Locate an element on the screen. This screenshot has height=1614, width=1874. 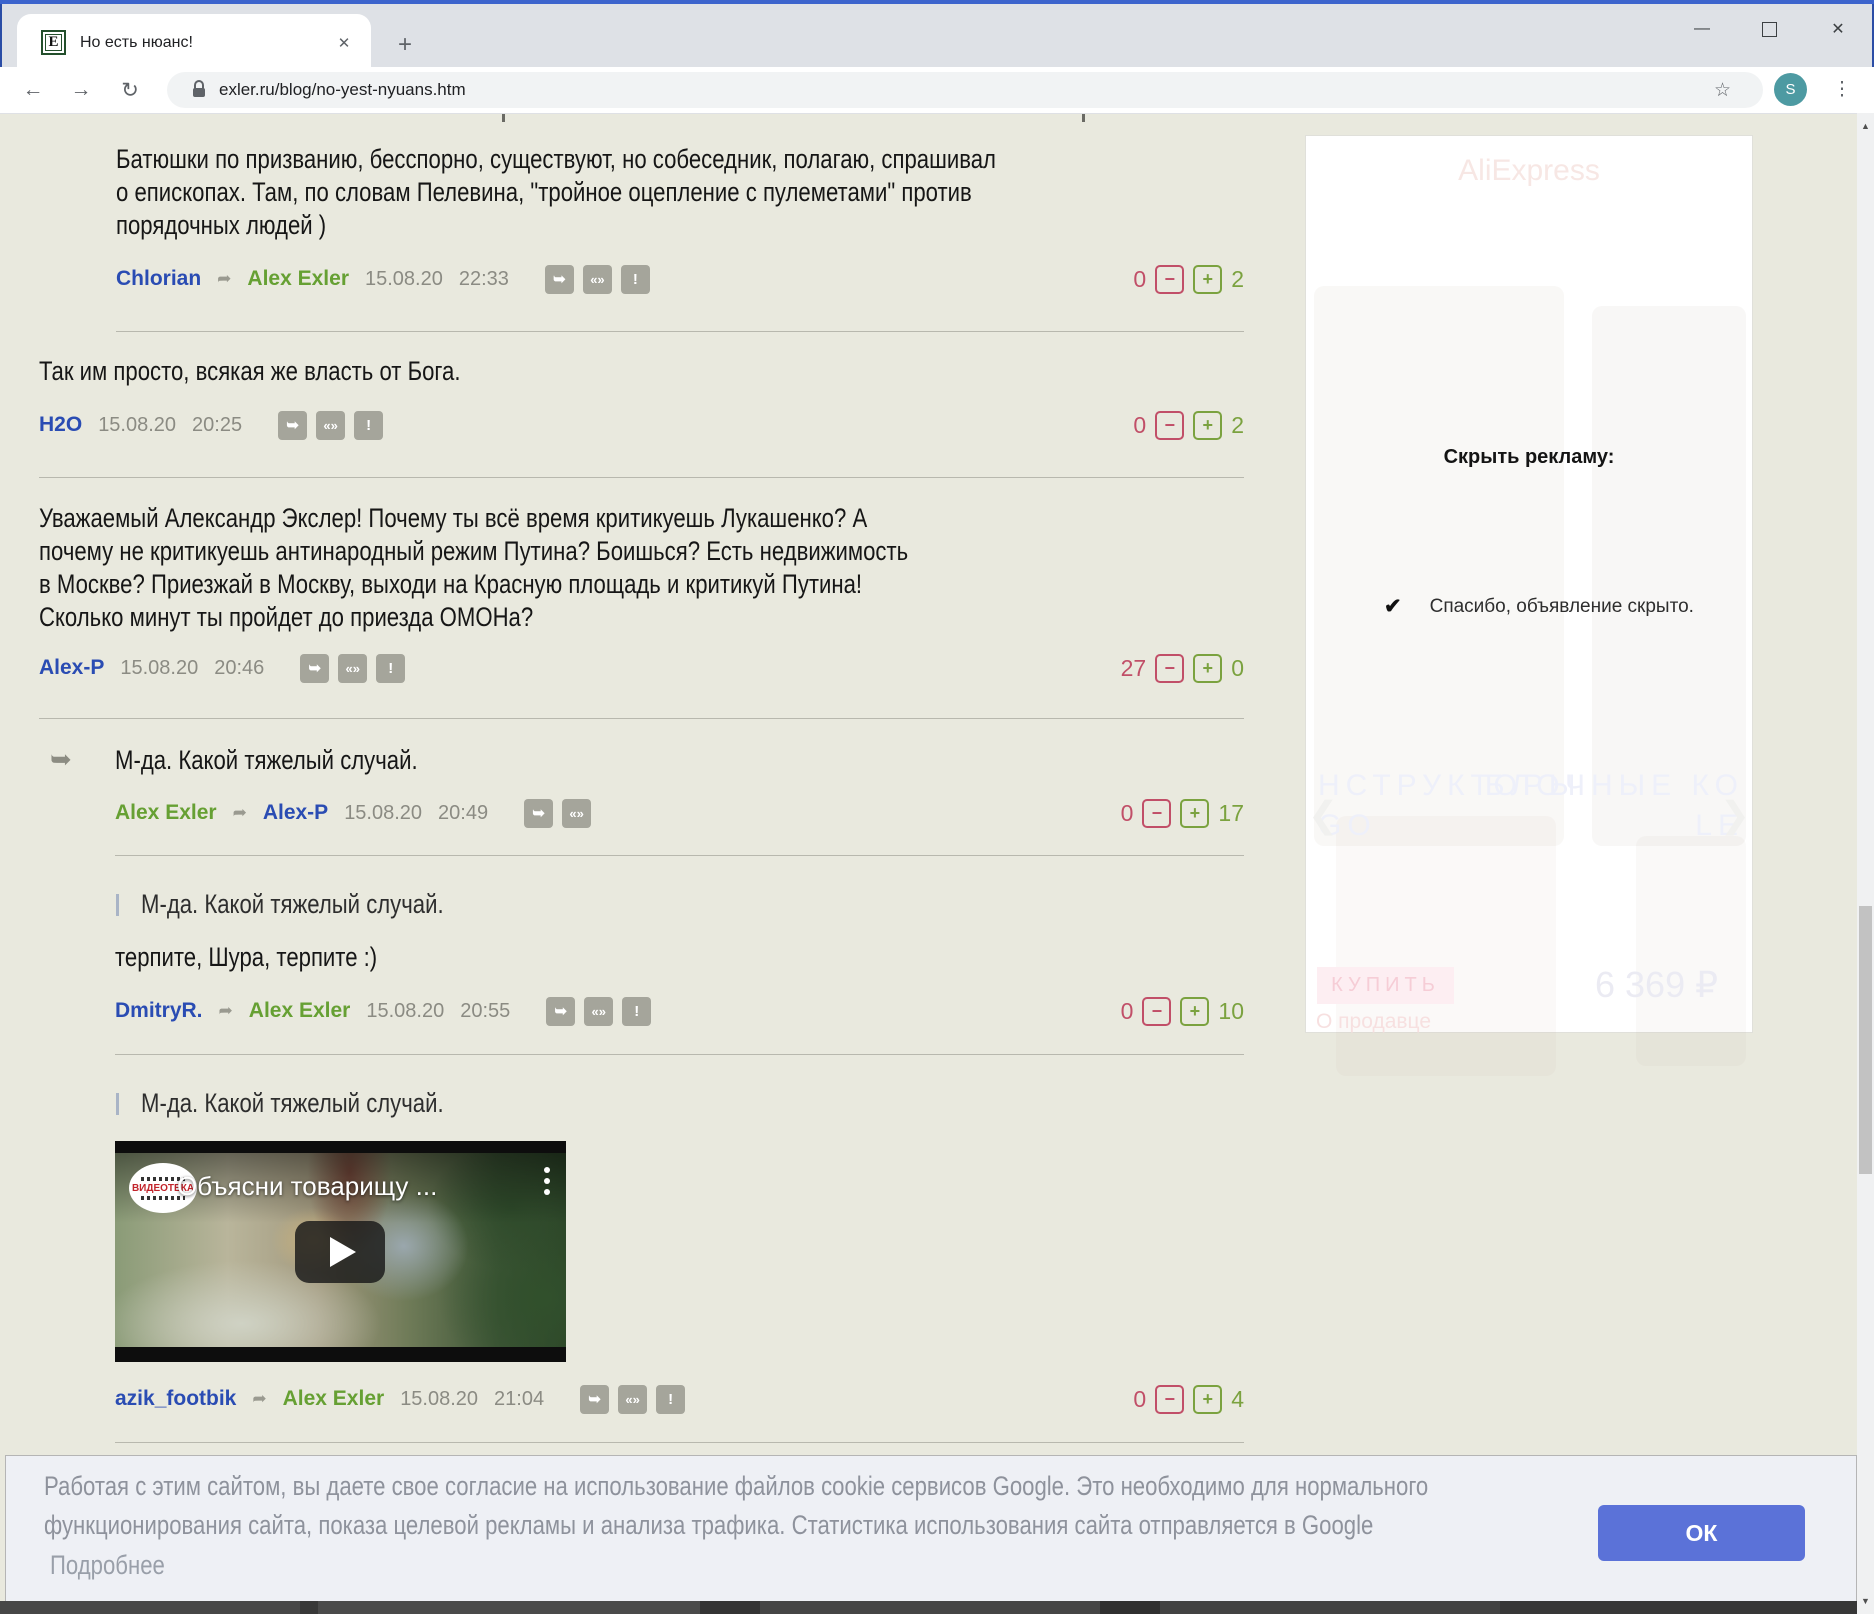
upvote-count: 17 is located at coordinates (1231, 812).